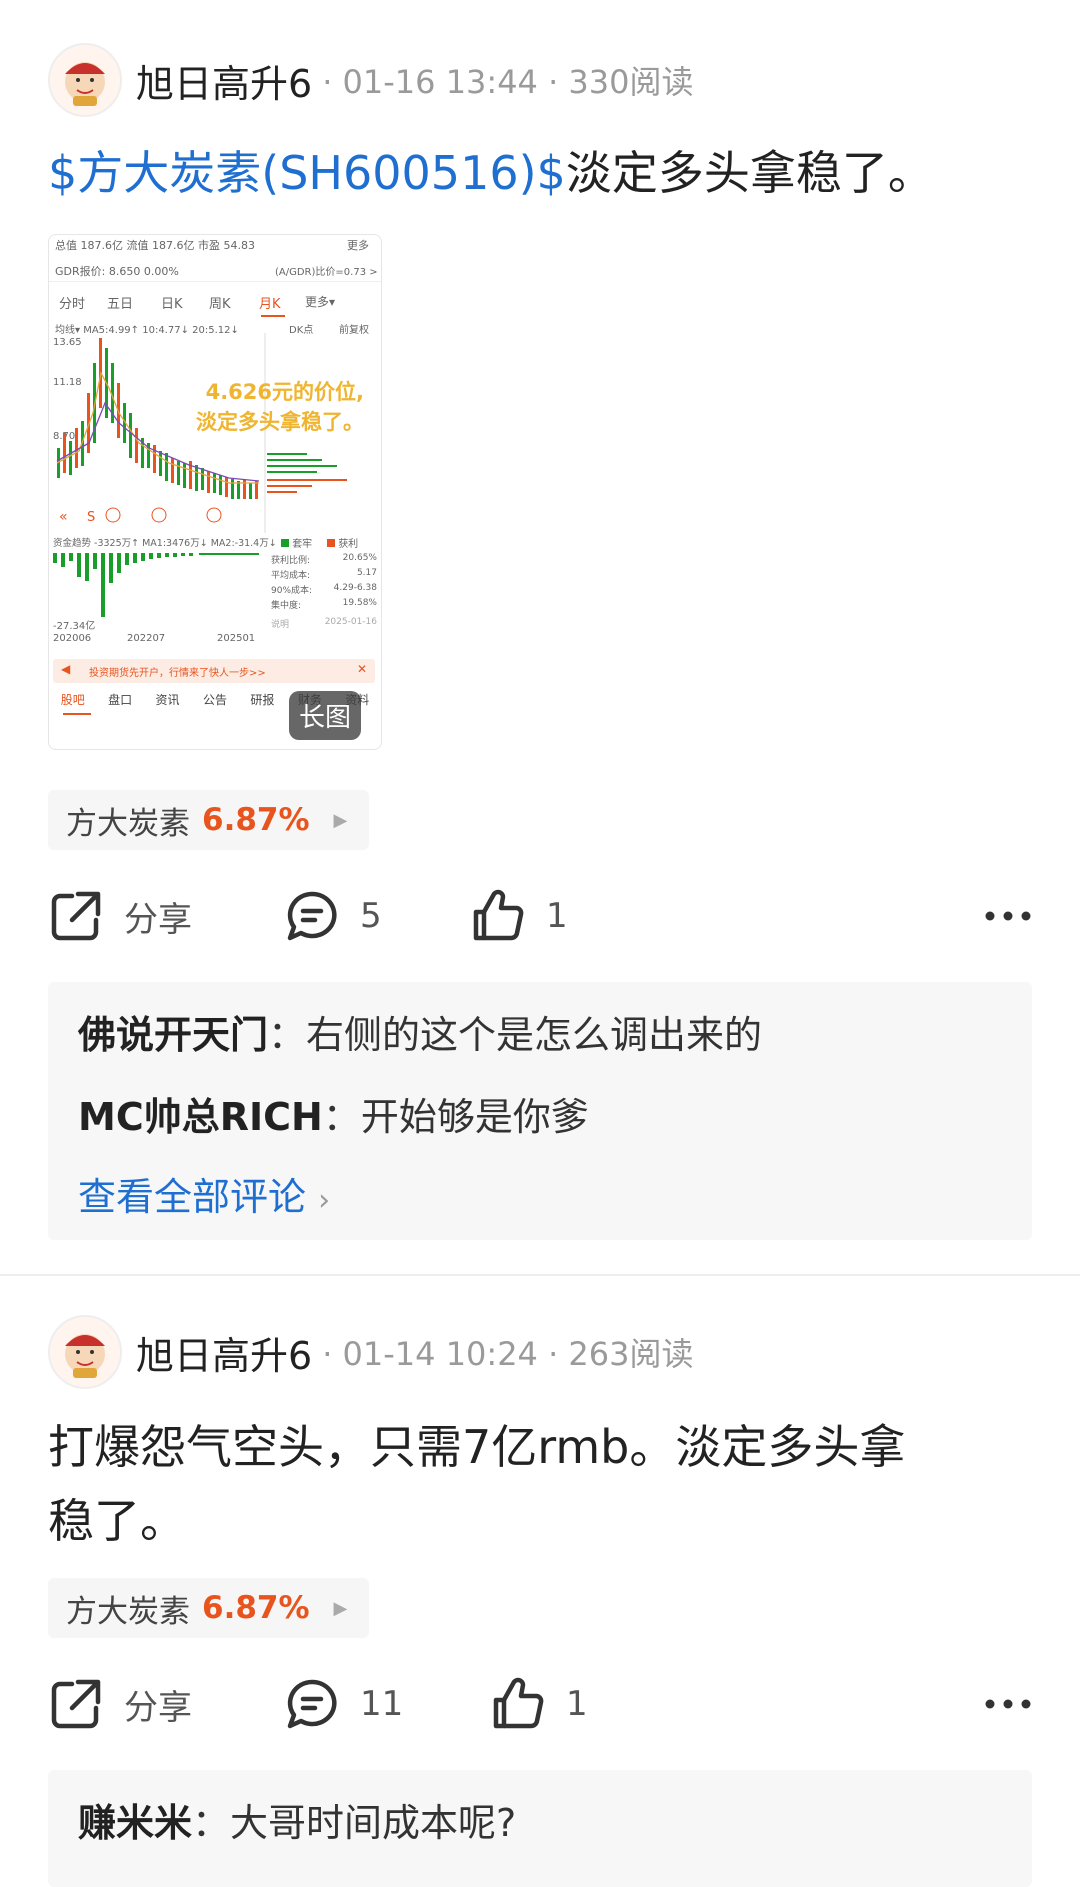 This screenshot has height=1887, width=1080. What do you see at coordinates (540, 1275) in the screenshot?
I see `post-divider` at bounding box center [540, 1275].